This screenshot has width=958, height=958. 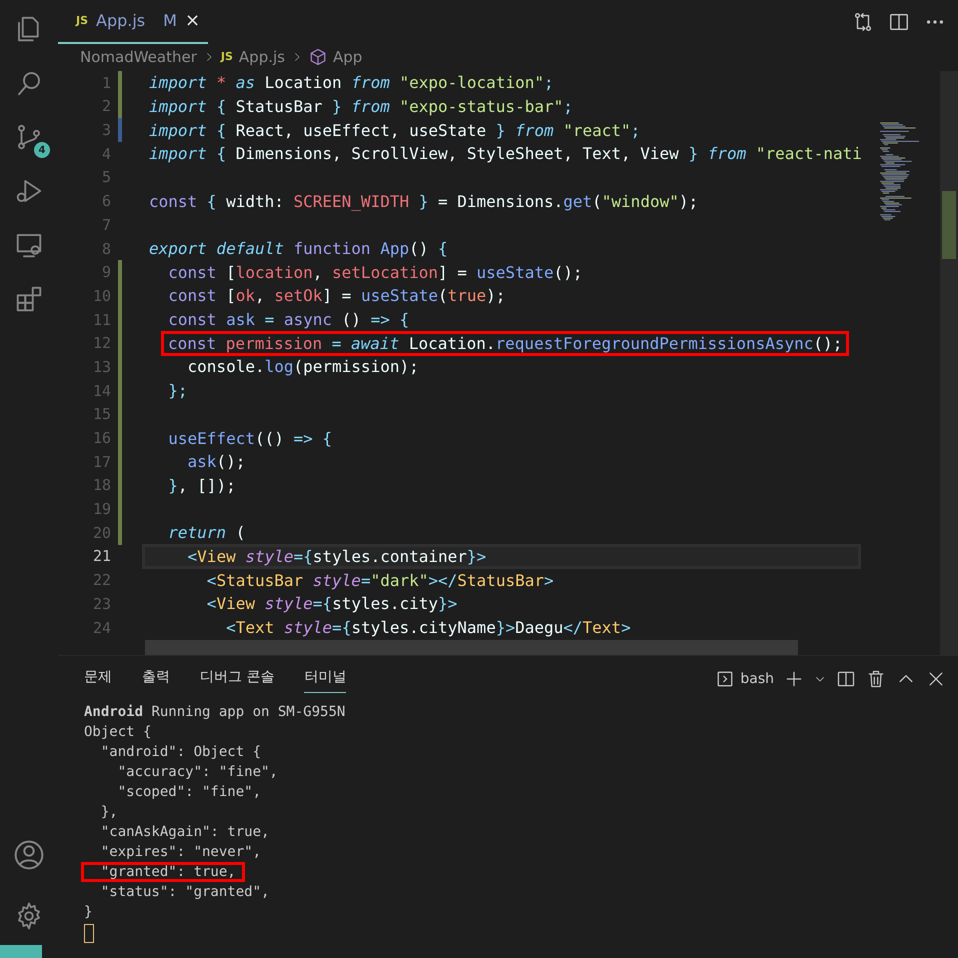 I want to click on terminal-selector: bash, so click(x=745, y=679).